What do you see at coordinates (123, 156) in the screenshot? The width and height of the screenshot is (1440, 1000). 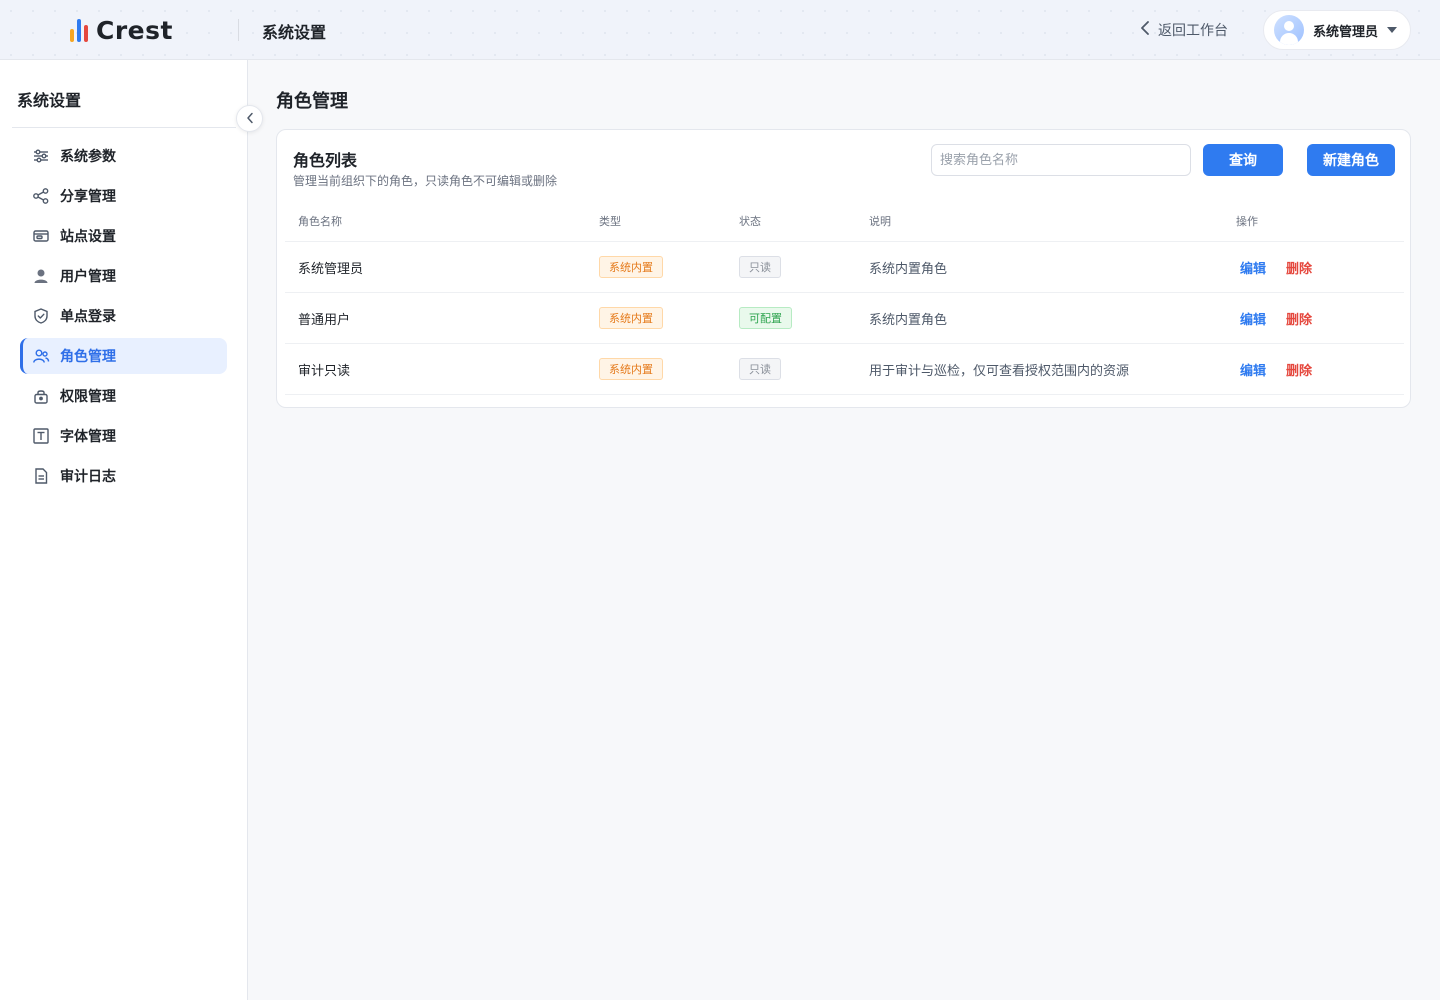 I see `sidebar-item-system-params: 系统参数` at bounding box center [123, 156].